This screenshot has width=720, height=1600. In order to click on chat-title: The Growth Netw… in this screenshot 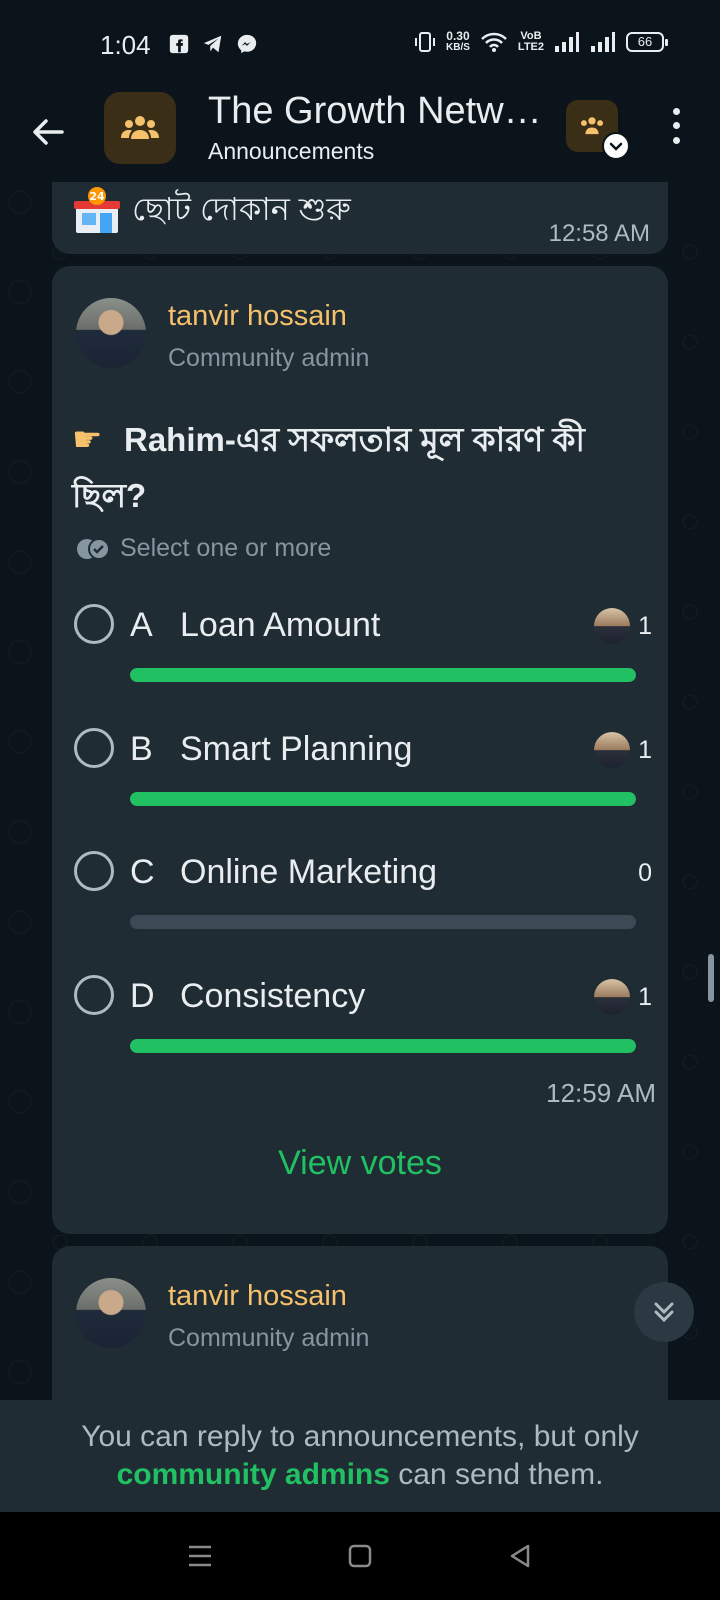, I will do `click(375, 111)`.